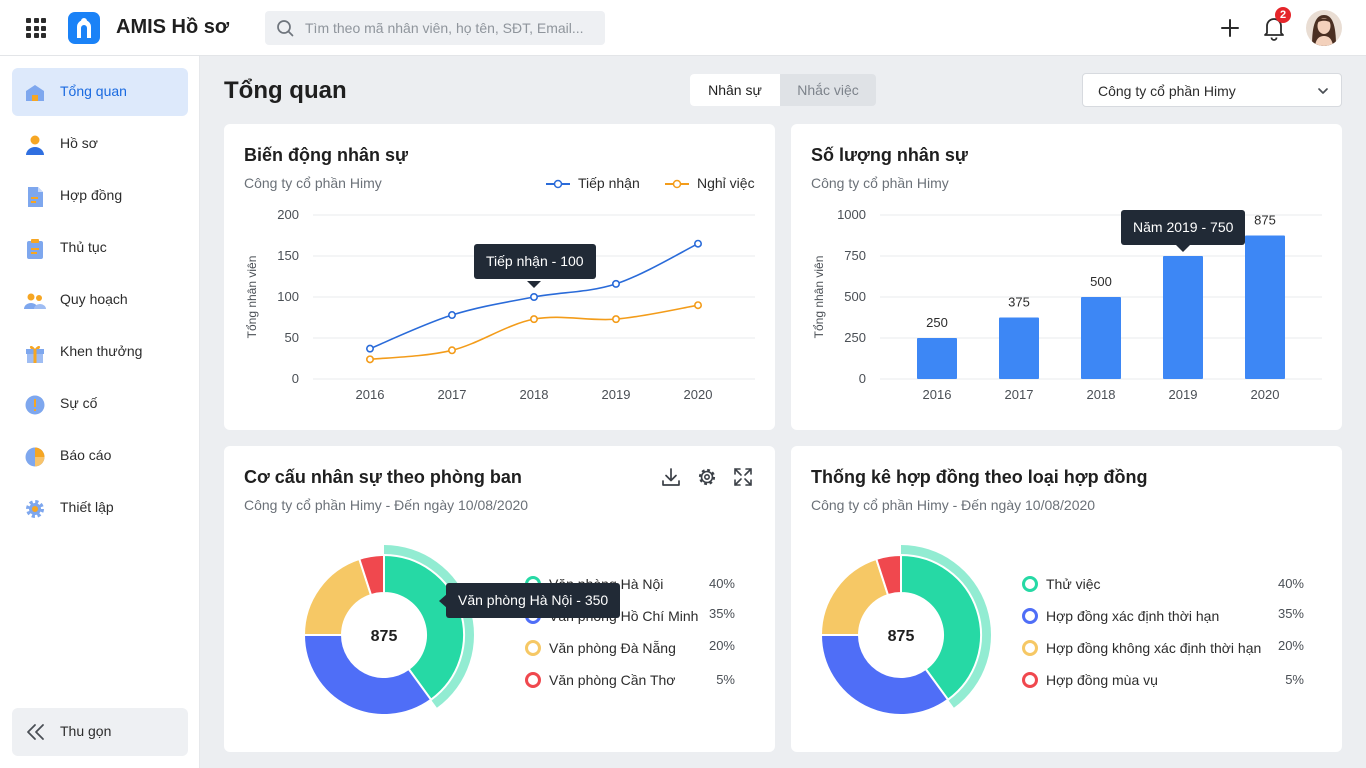 The height and width of the screenshot is (768, 1366). Describe the element at coordinates (630, 681) in the screenshot. I see `donut-legend-item: Văn phòng Cần Thơ 5%` at that location.